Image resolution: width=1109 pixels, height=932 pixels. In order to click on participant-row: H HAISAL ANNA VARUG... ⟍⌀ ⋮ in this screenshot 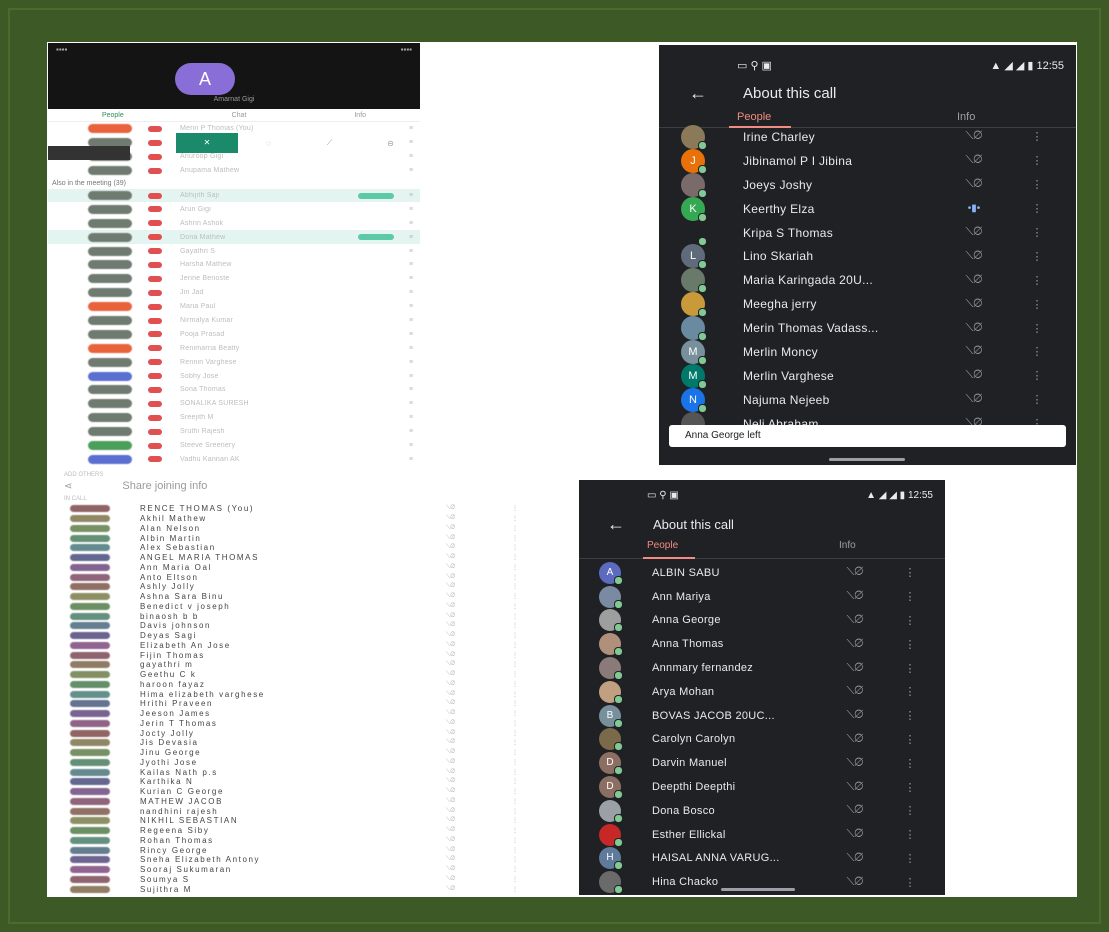, I will do `click(762, 859)`.